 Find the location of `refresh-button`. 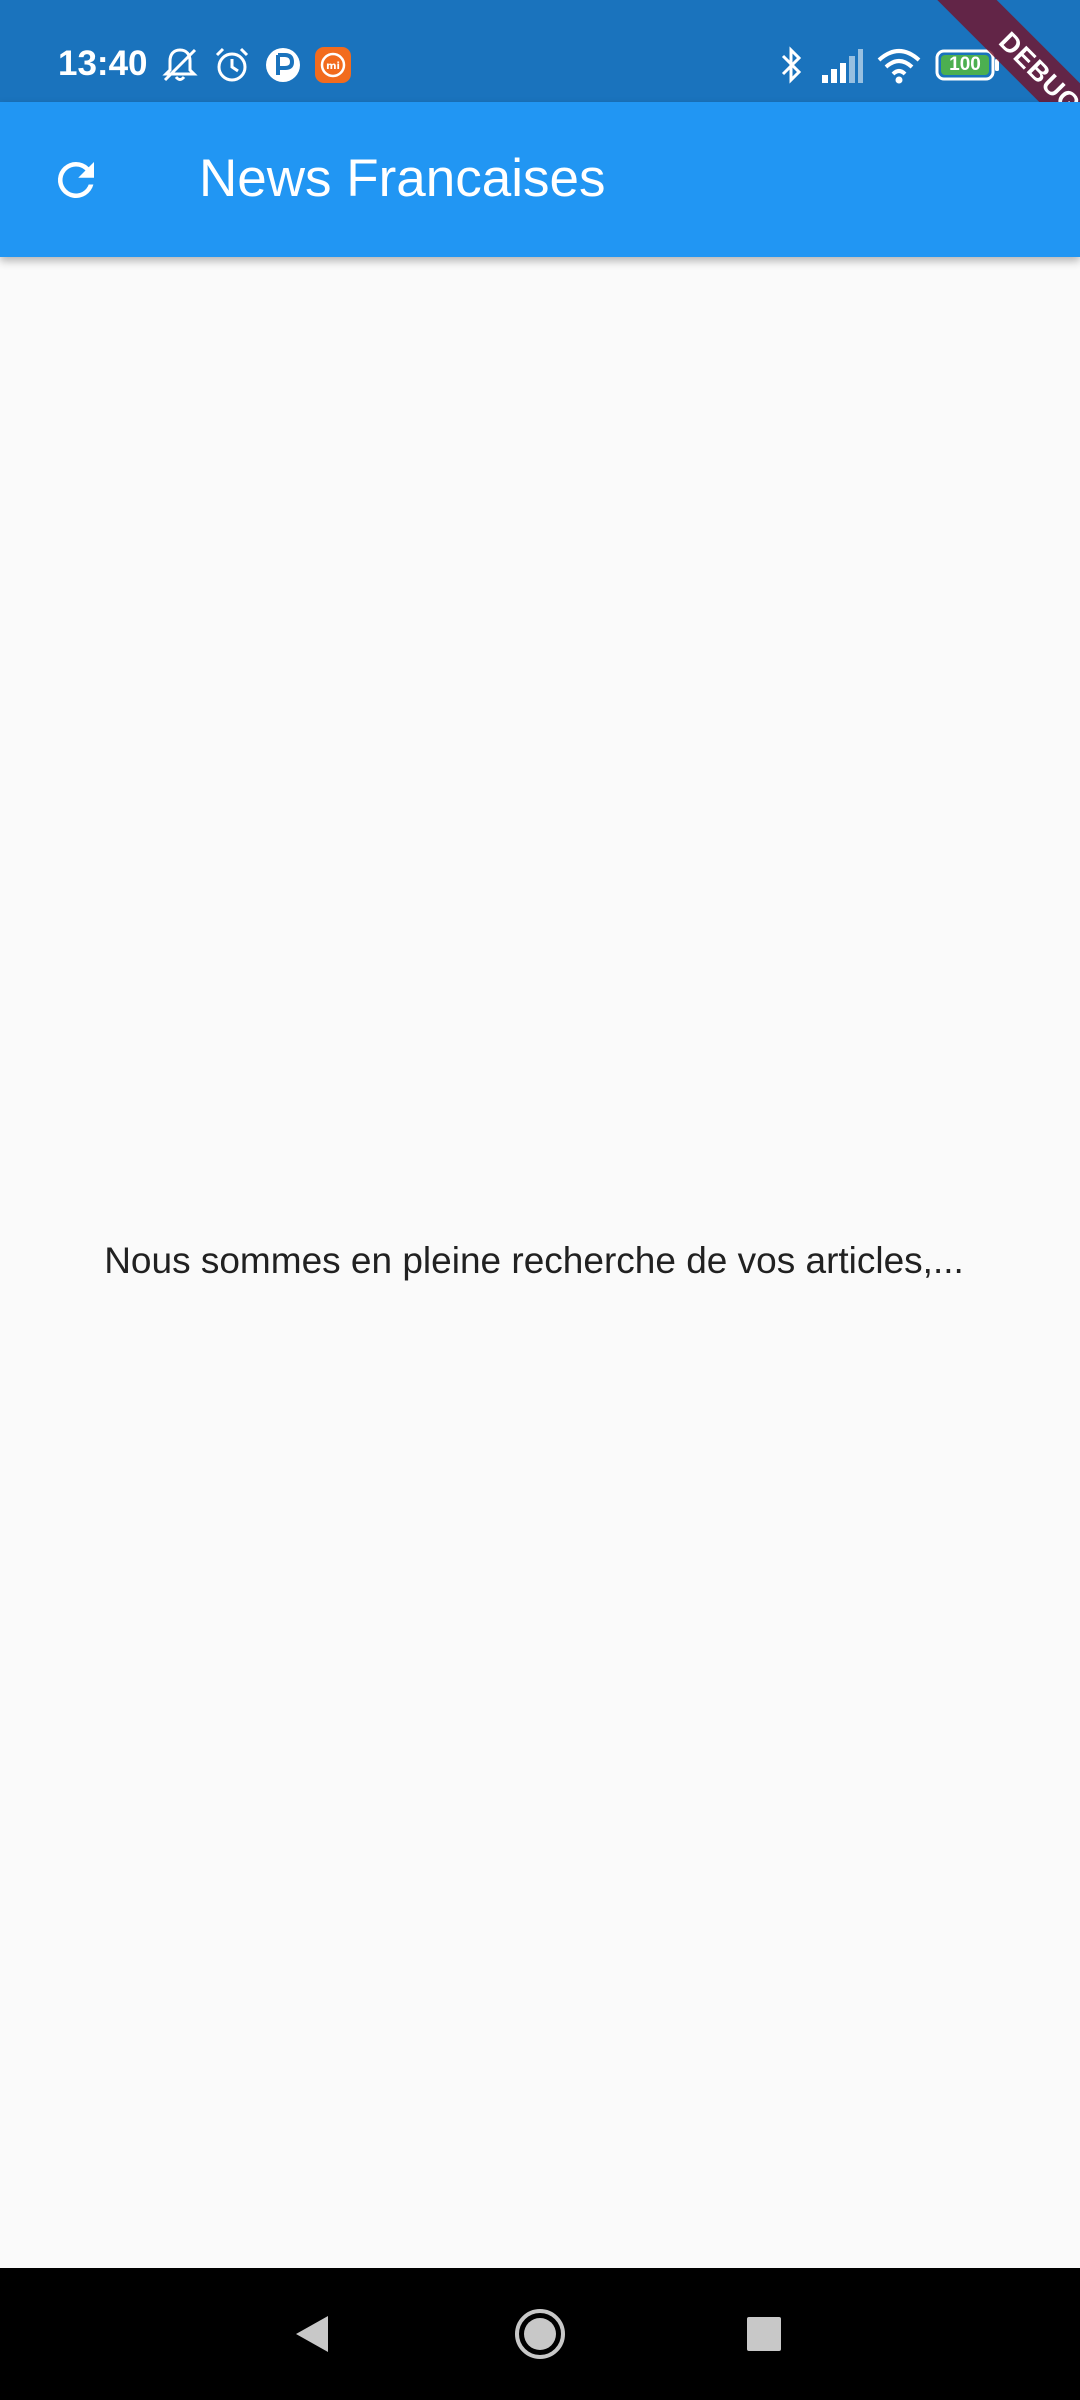

refresh-button is located at coordinates (76, 180).